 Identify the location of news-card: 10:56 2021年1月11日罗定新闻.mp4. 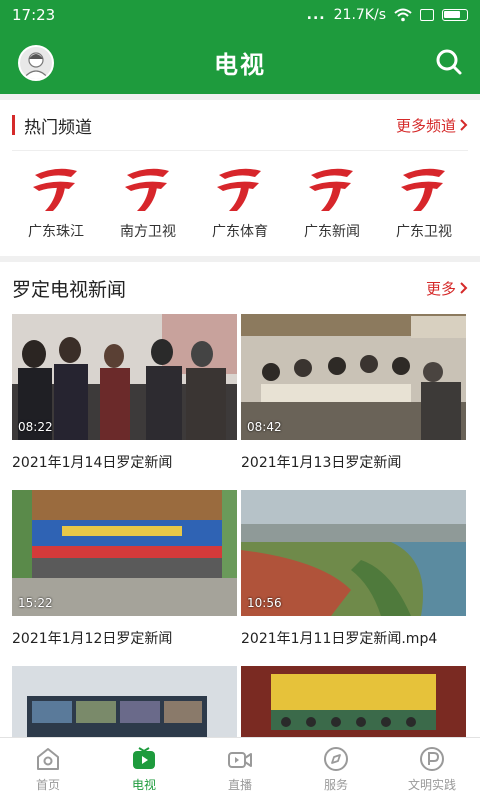
(353, 575).